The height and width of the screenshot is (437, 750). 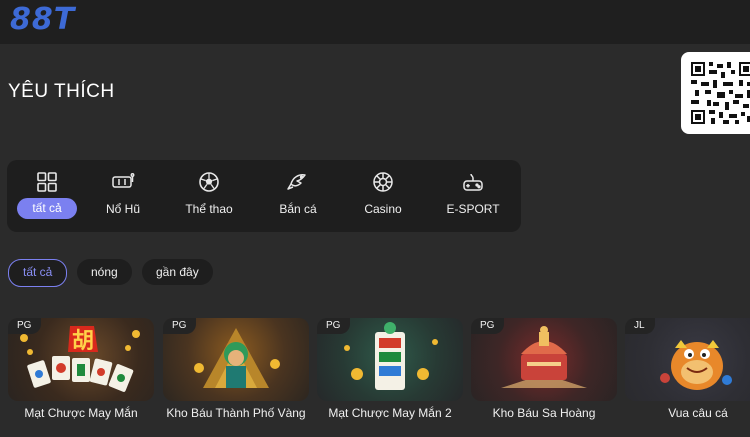 I want to click on filter-recent: gần đây, so click(x=177, y=272).